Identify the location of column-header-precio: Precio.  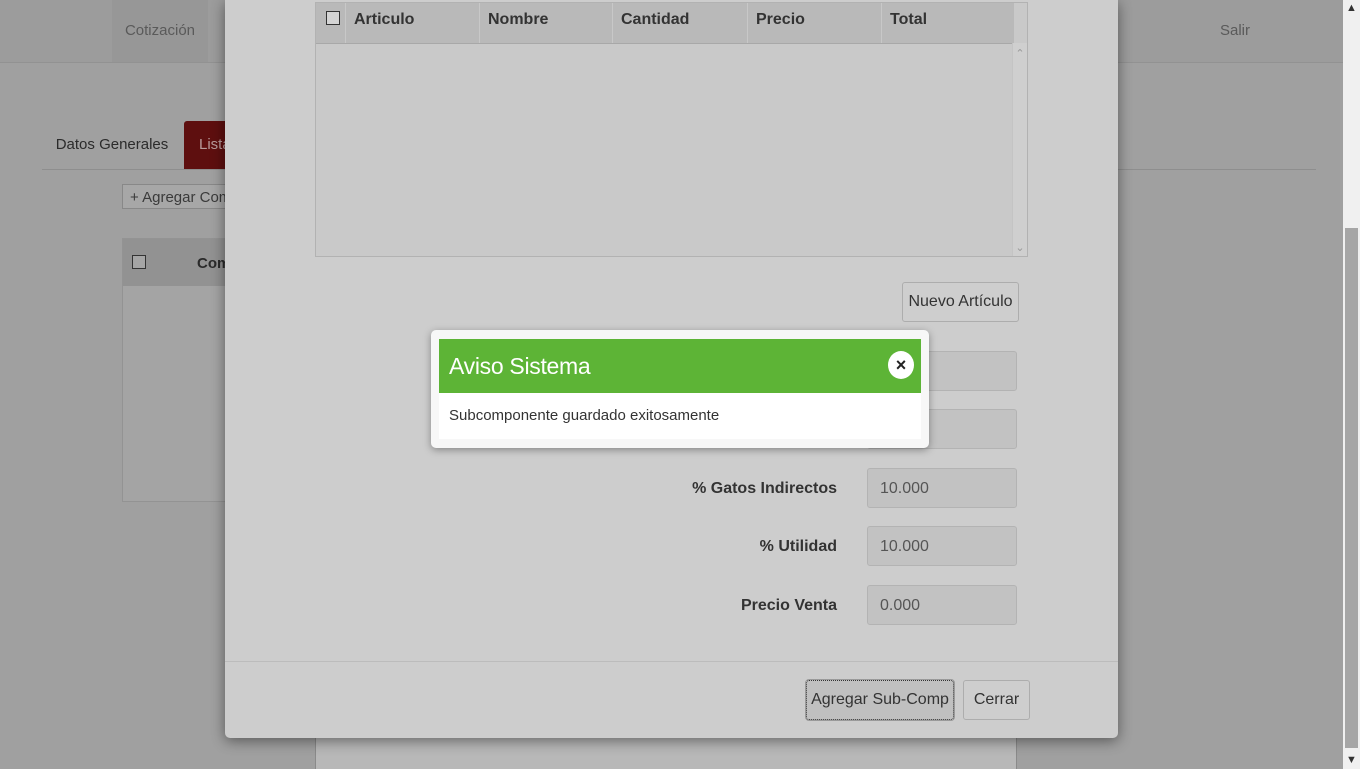
(815, 23).